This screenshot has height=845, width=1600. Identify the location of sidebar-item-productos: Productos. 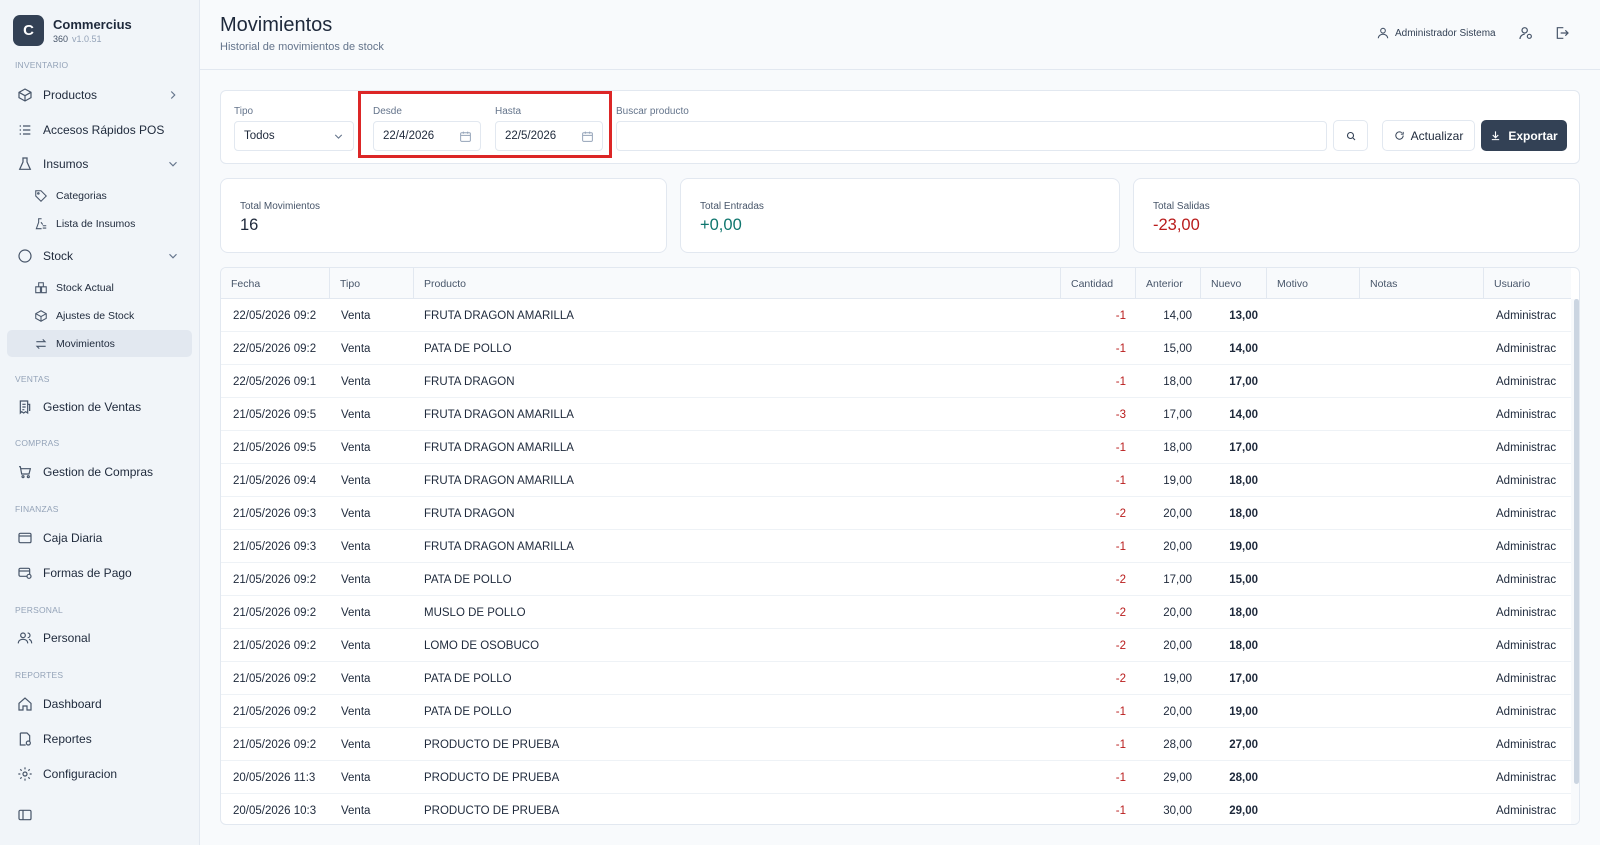
(99, 95).